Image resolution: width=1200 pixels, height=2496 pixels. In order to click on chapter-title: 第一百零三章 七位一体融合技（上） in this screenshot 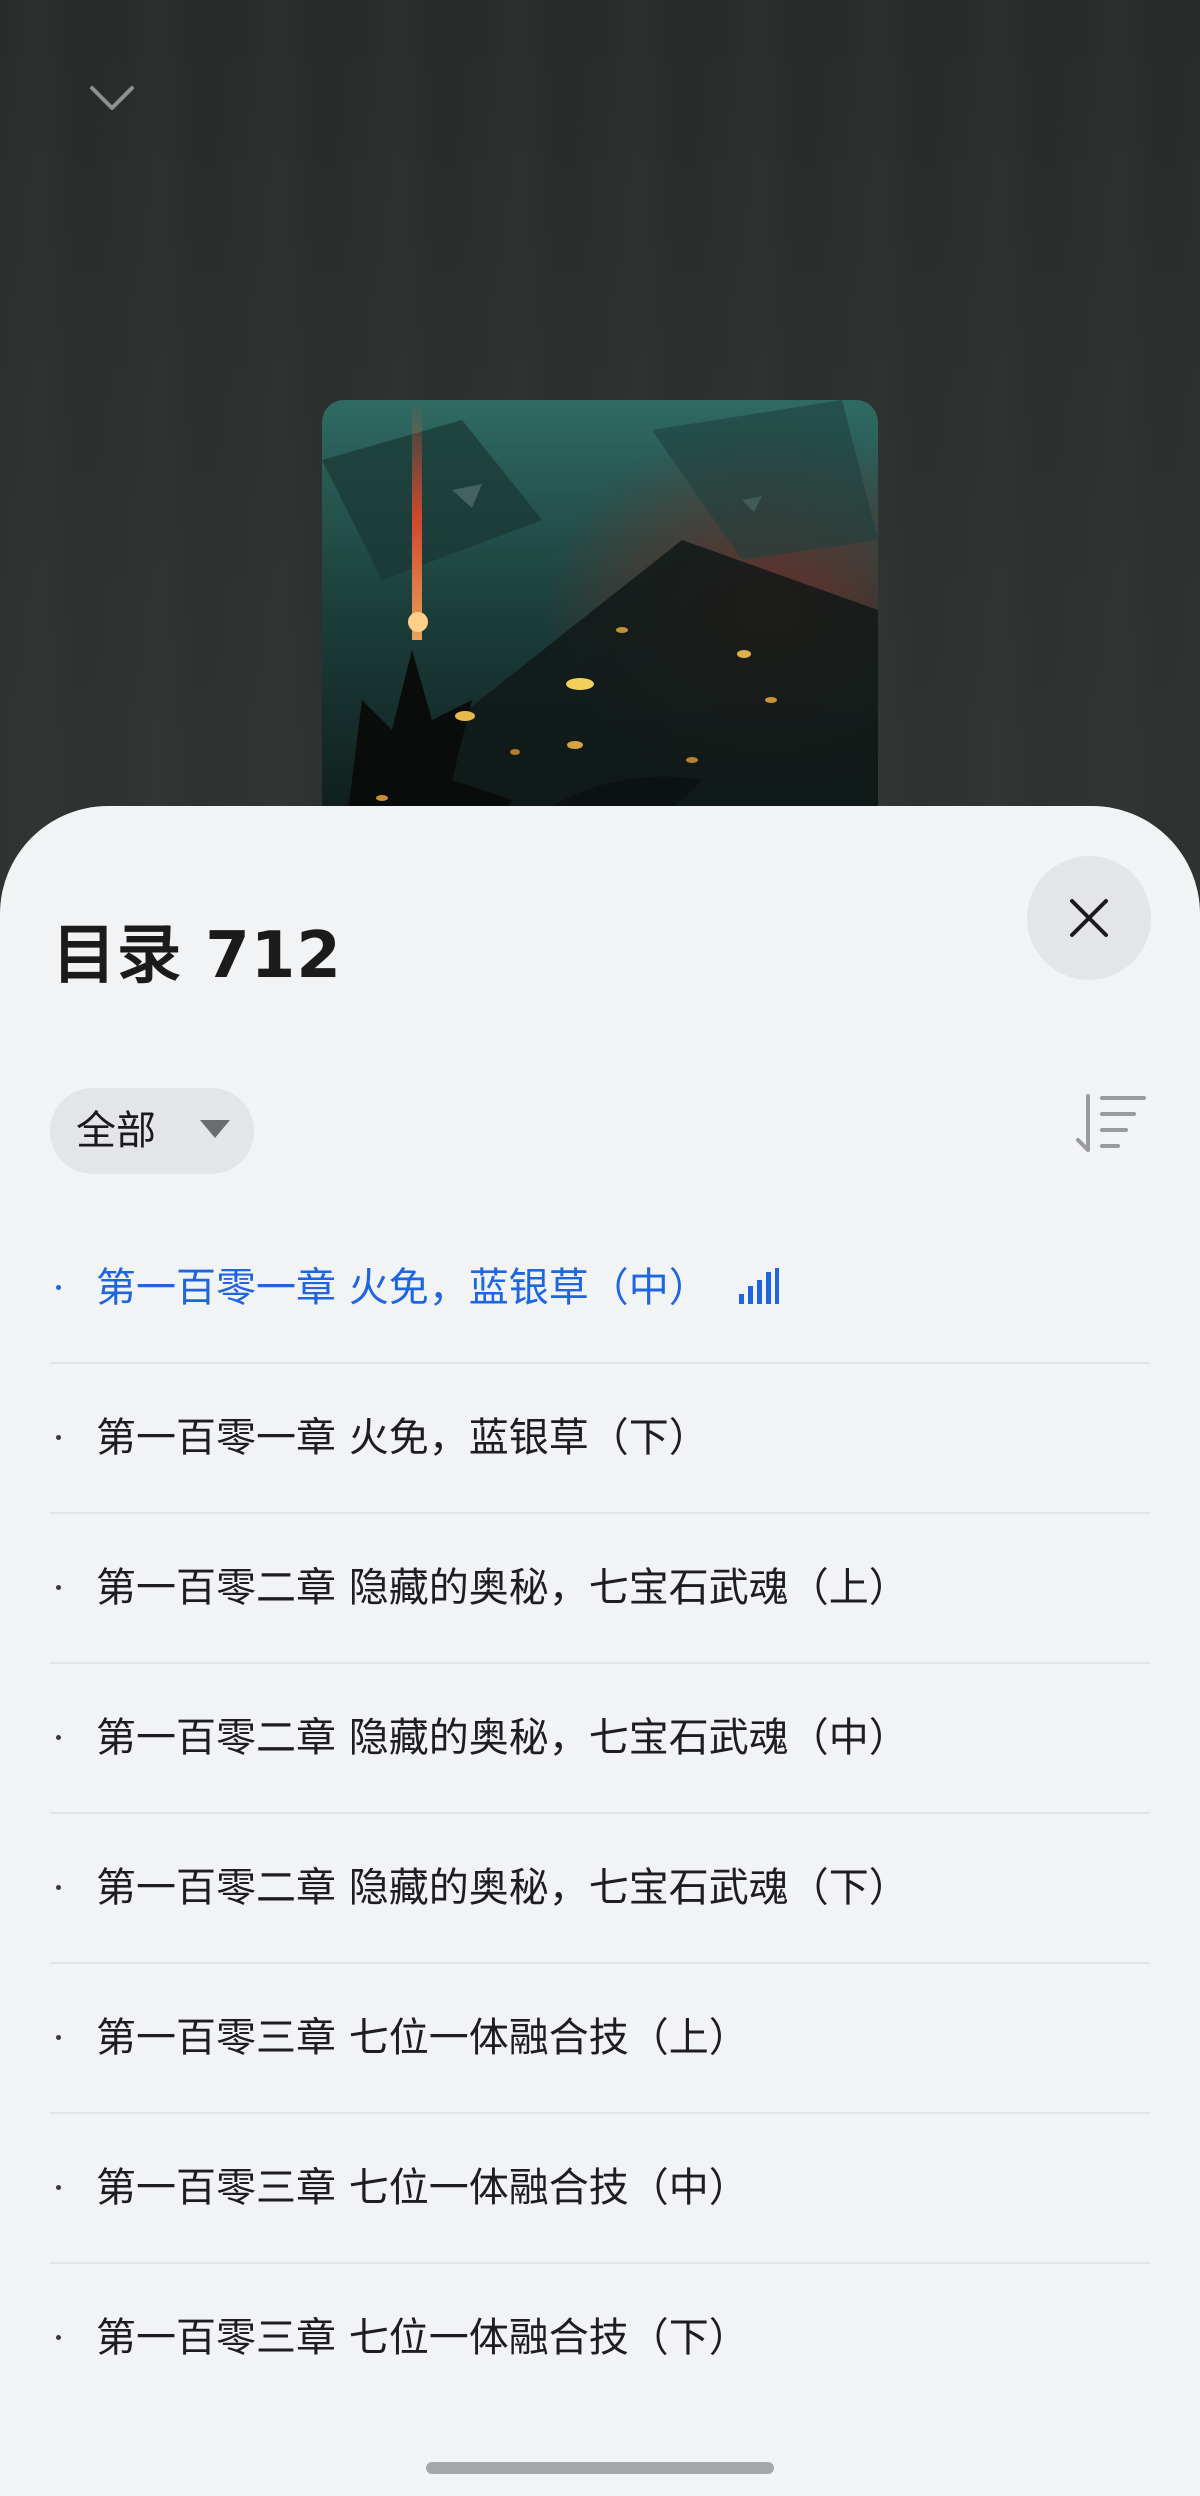, I will do `click(422, 2038)`.